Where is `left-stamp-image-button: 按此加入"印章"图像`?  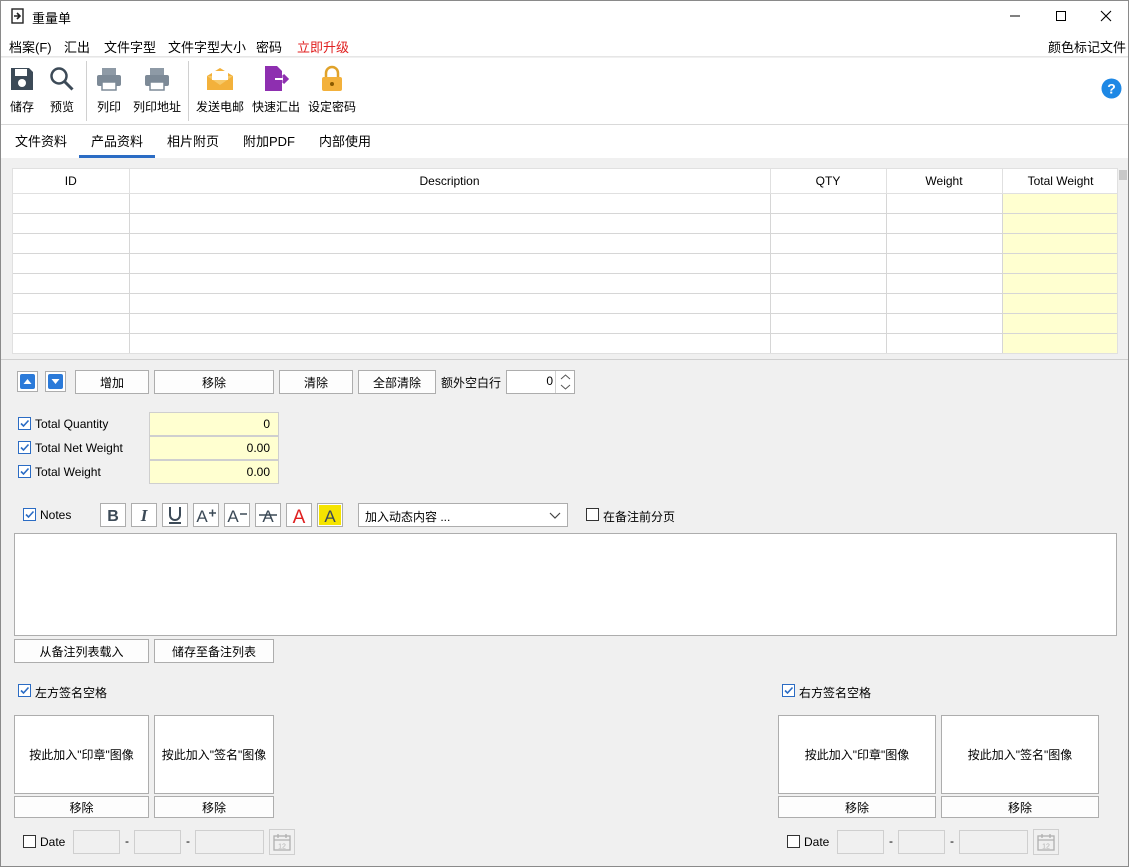 left-stamp-image-button: 按此加入"印章"图像 is located at coordinates (81, 754).